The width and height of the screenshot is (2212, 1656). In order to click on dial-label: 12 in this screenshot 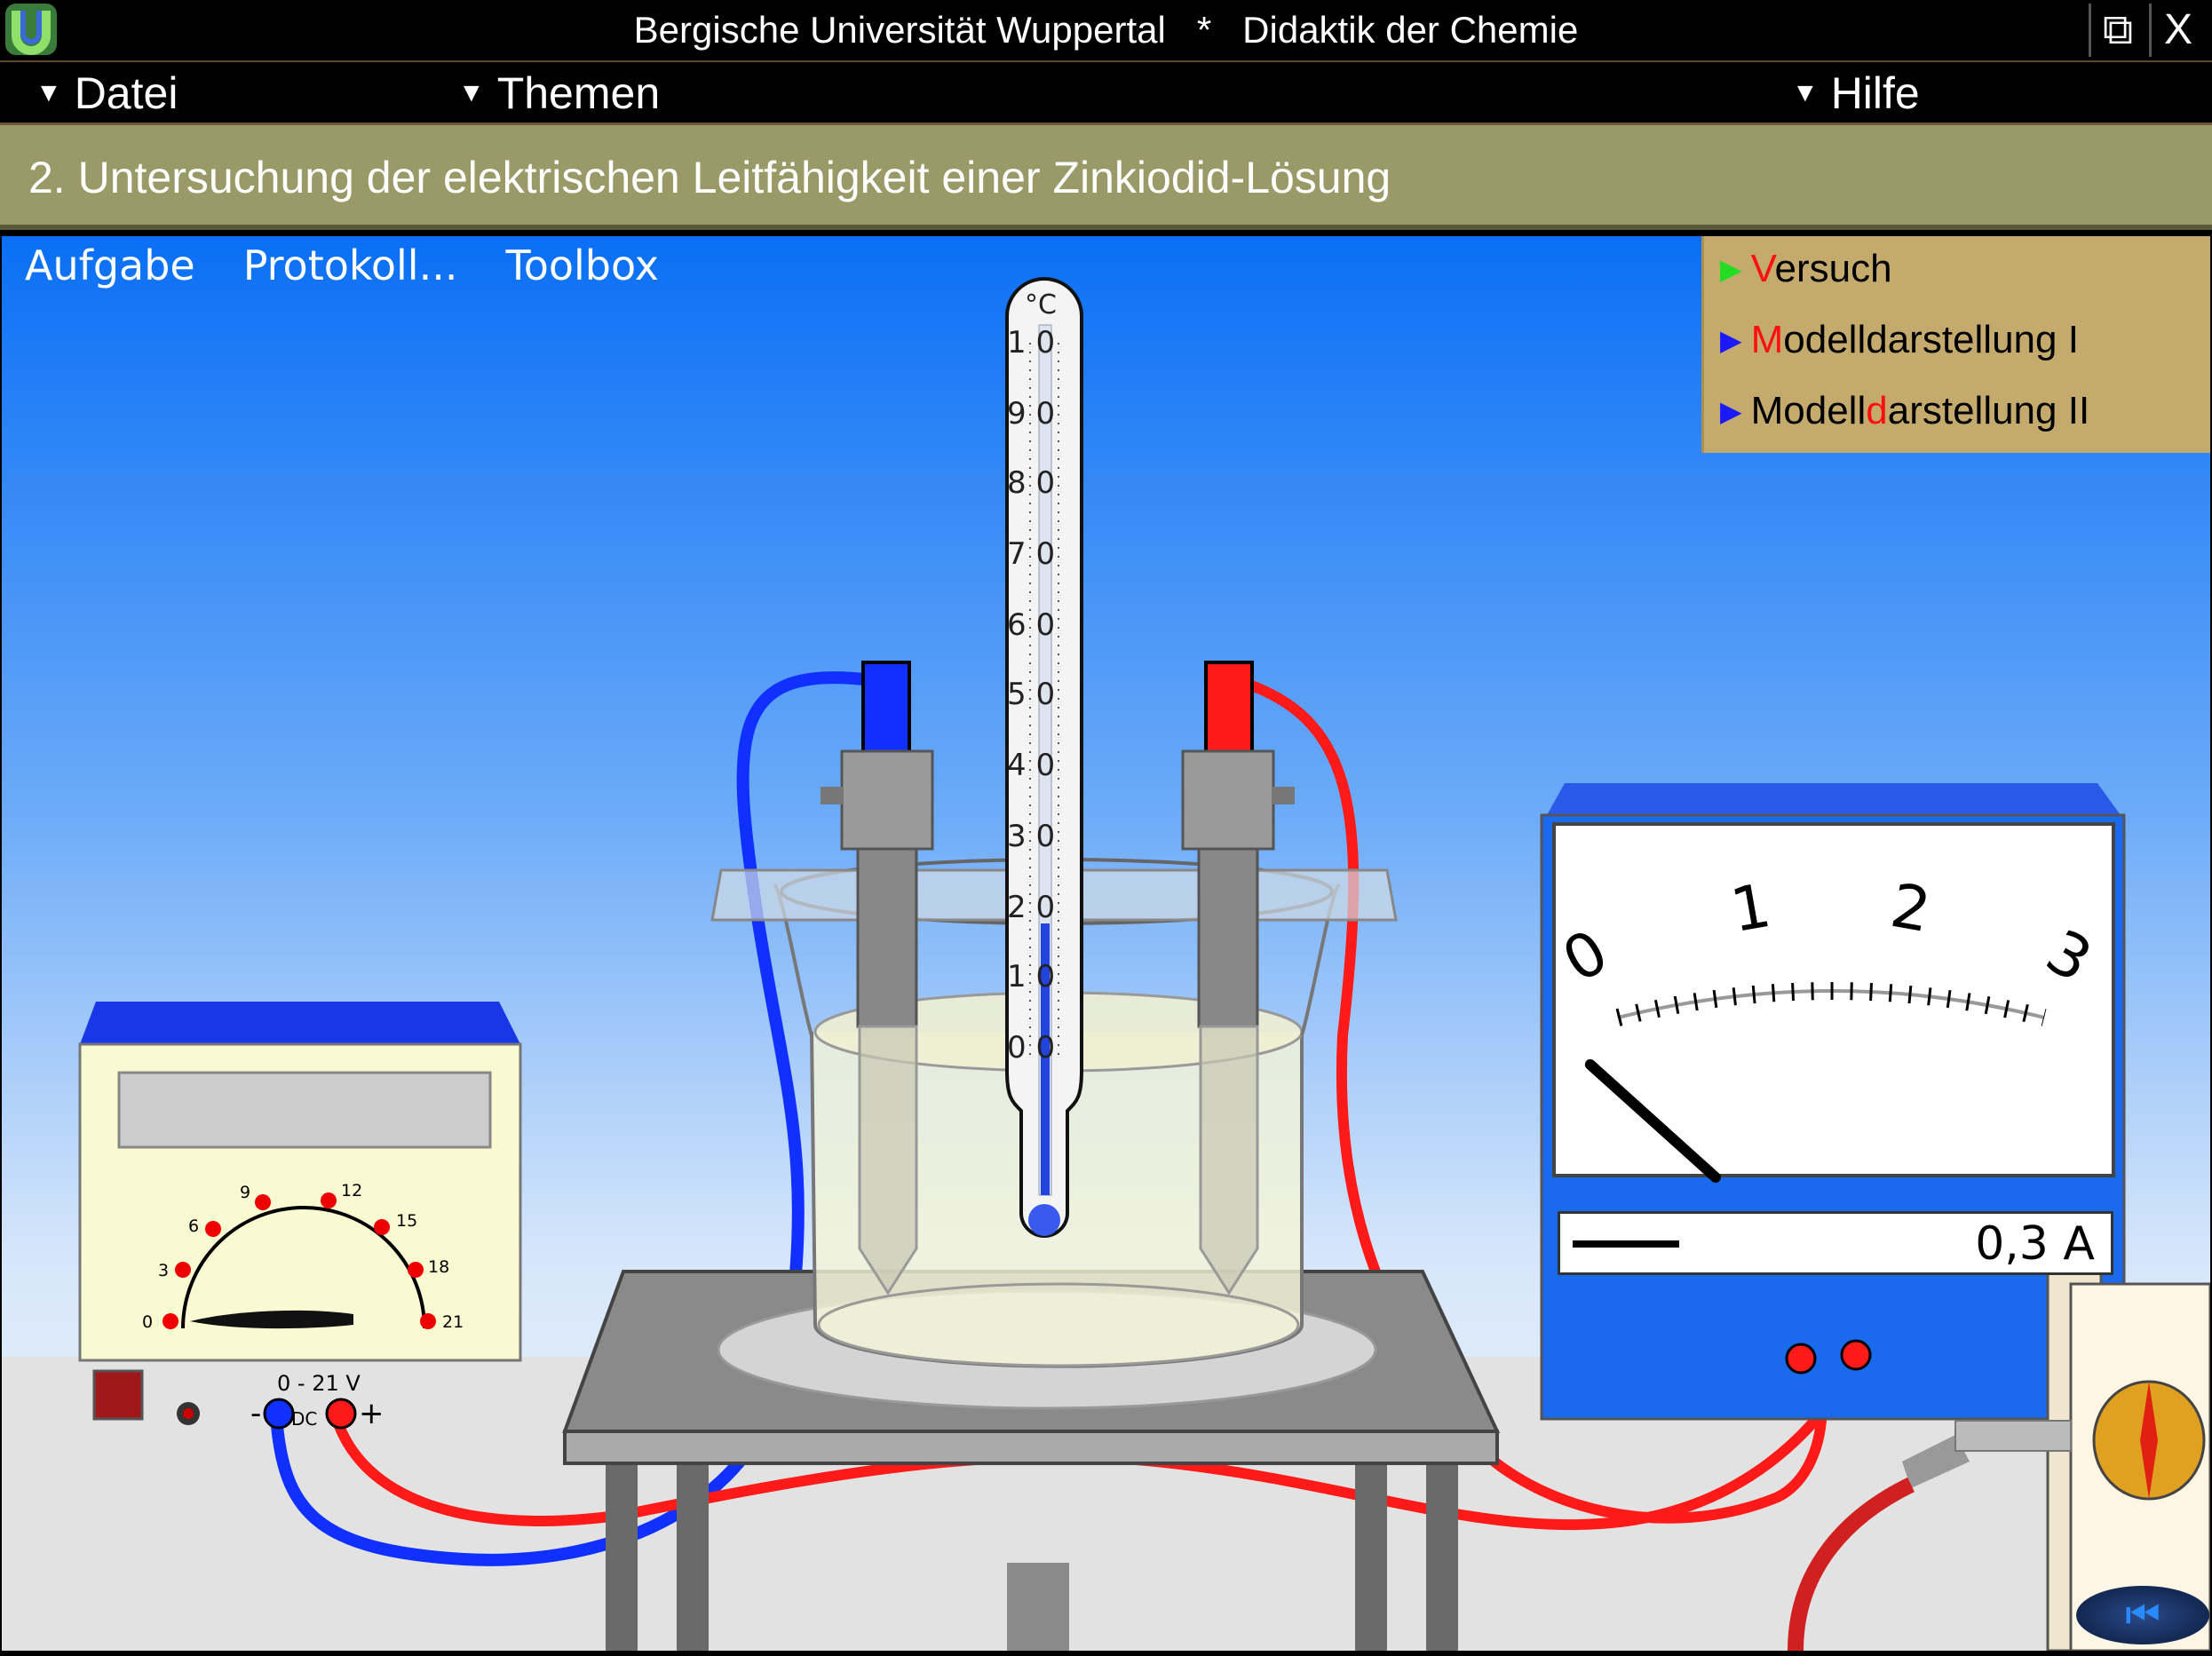, I will do `click(352, 1190)`.